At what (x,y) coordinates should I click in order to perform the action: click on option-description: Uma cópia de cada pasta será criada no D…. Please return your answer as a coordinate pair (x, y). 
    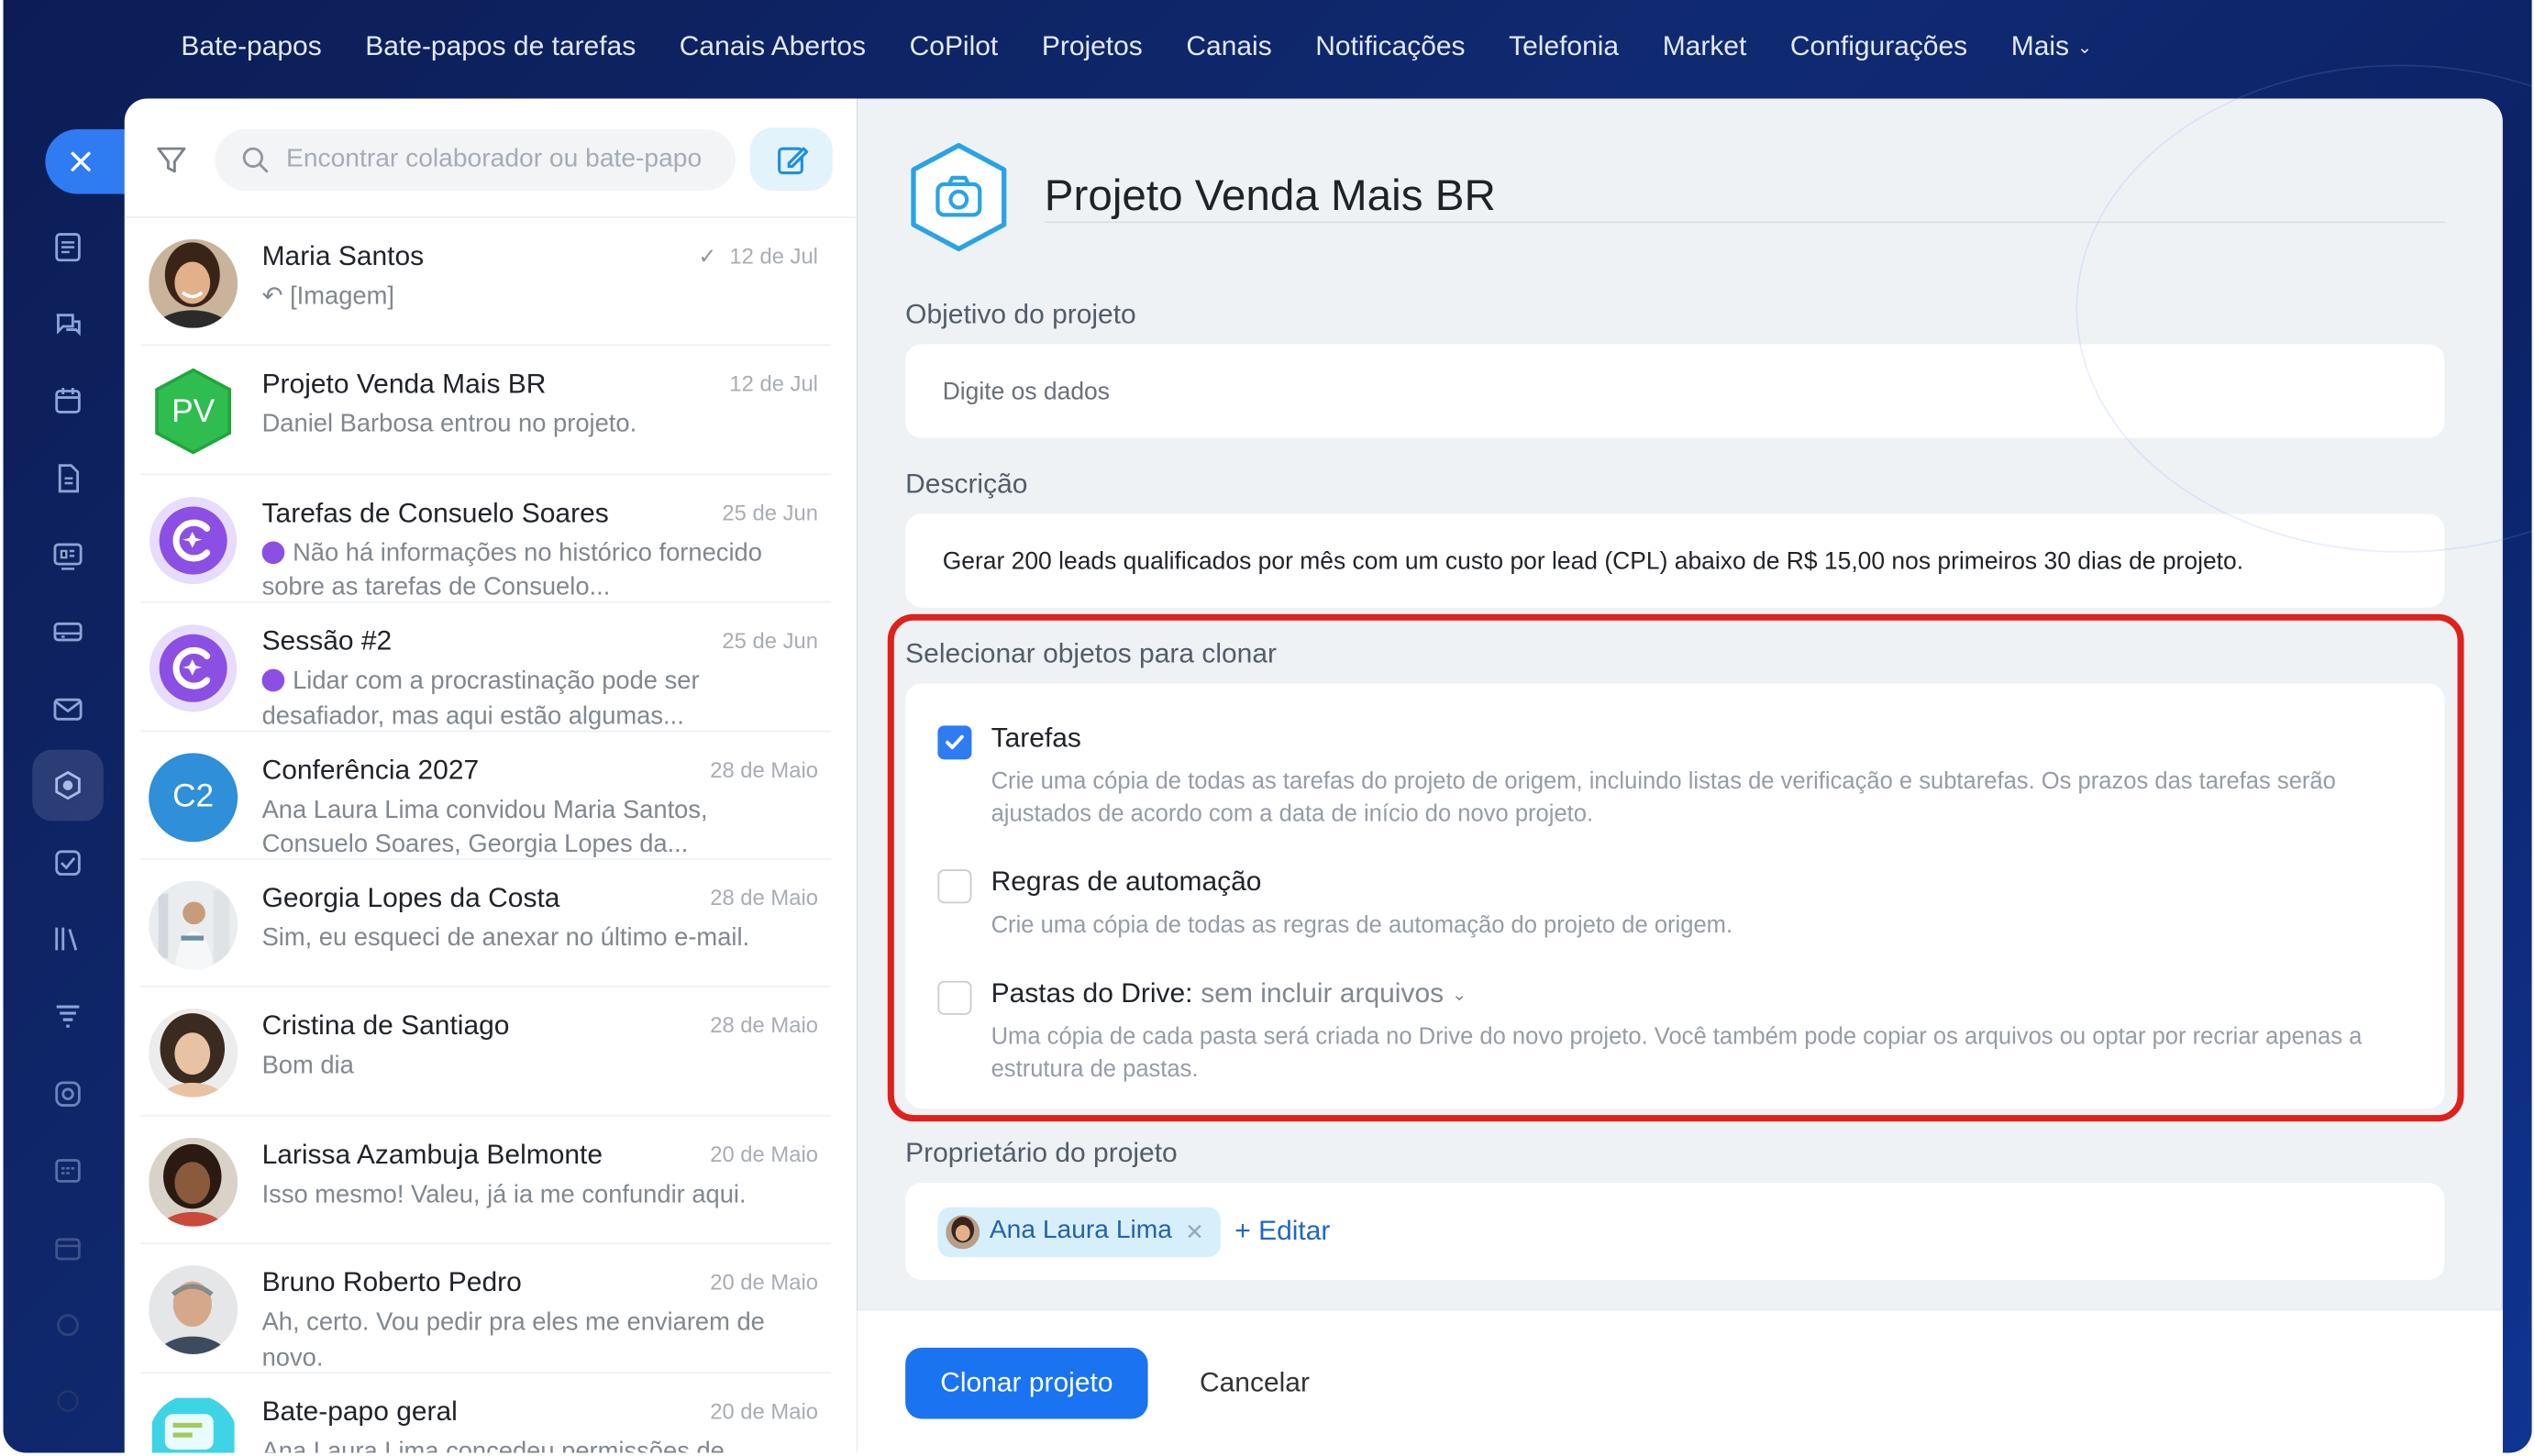
    Looking at the image, I should click on (1677, 1053).